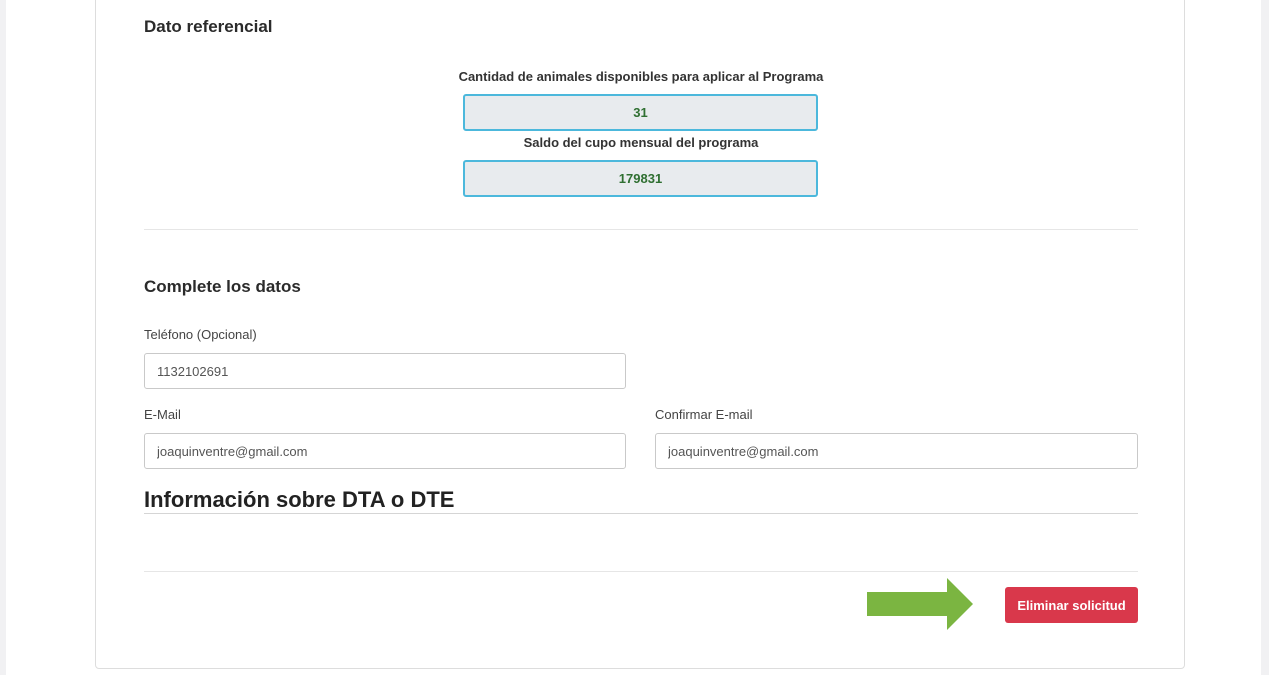  Describe the element at coordinates (299, 499) in the screenshot. I see `dta-section-title: Información sobre DTA o DTE` at that location.